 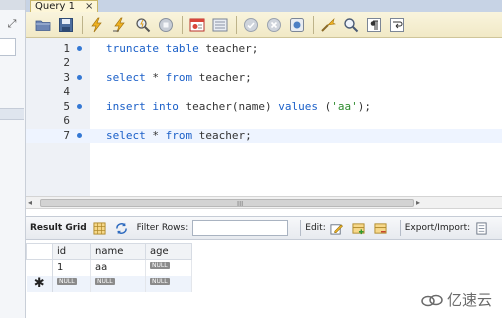 What do you see at coordinates (8, 47) in the screenshot?
I see `schema-filter-input` at bounding box center [8, 47].